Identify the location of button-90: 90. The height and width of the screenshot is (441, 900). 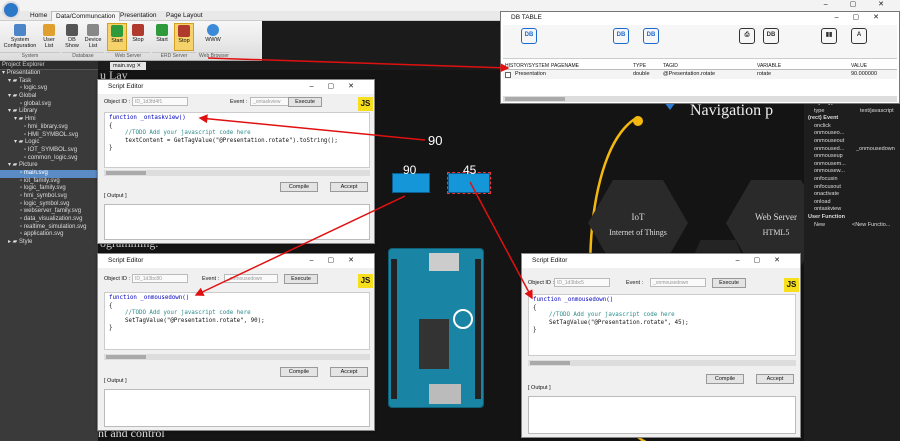
(411, 178).